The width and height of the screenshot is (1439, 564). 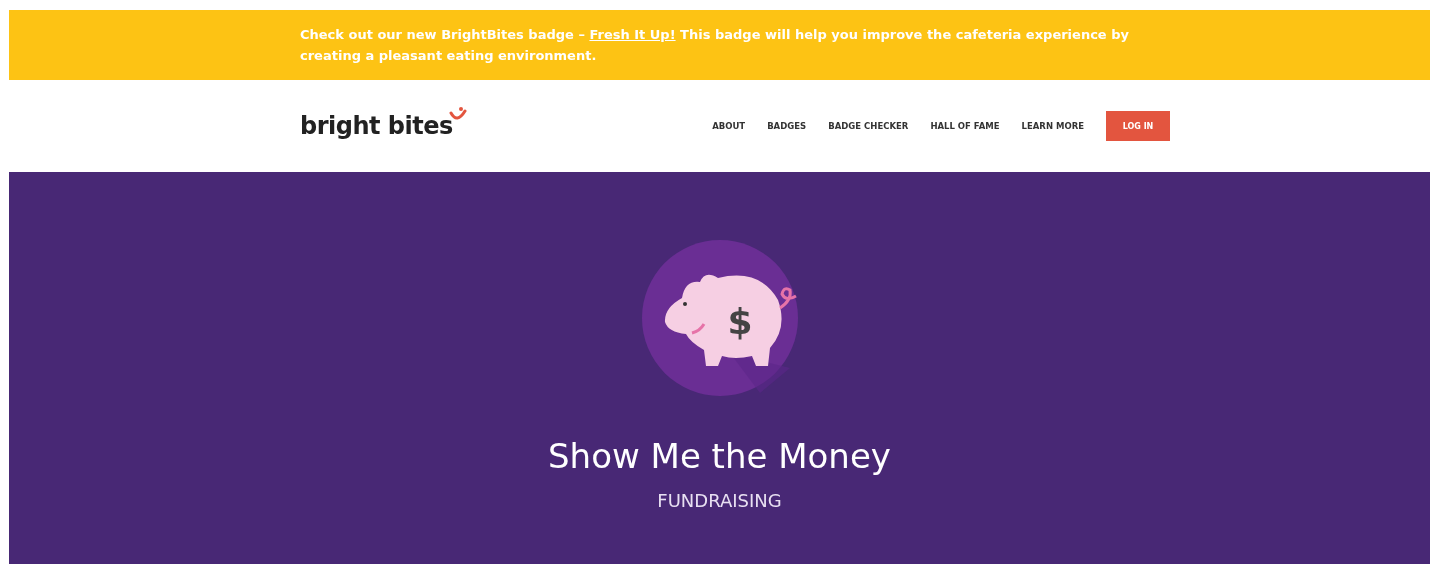 I want to click on badge-title: Show Me the Money, so click(x=719, y=456).